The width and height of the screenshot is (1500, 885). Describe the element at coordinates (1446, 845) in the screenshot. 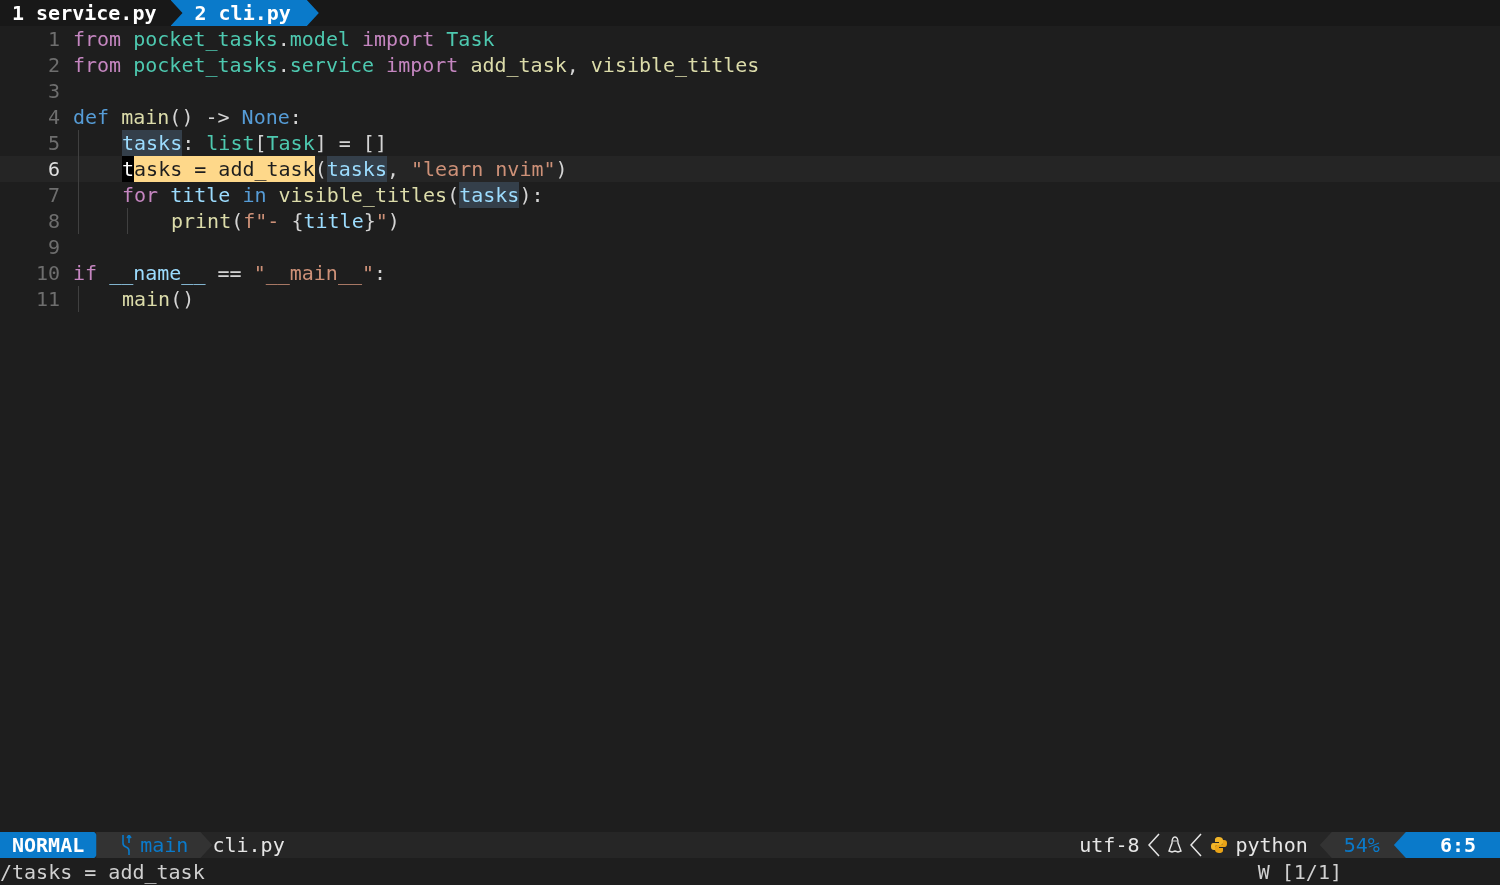

I see `cursor-position: 6:5` at that location.